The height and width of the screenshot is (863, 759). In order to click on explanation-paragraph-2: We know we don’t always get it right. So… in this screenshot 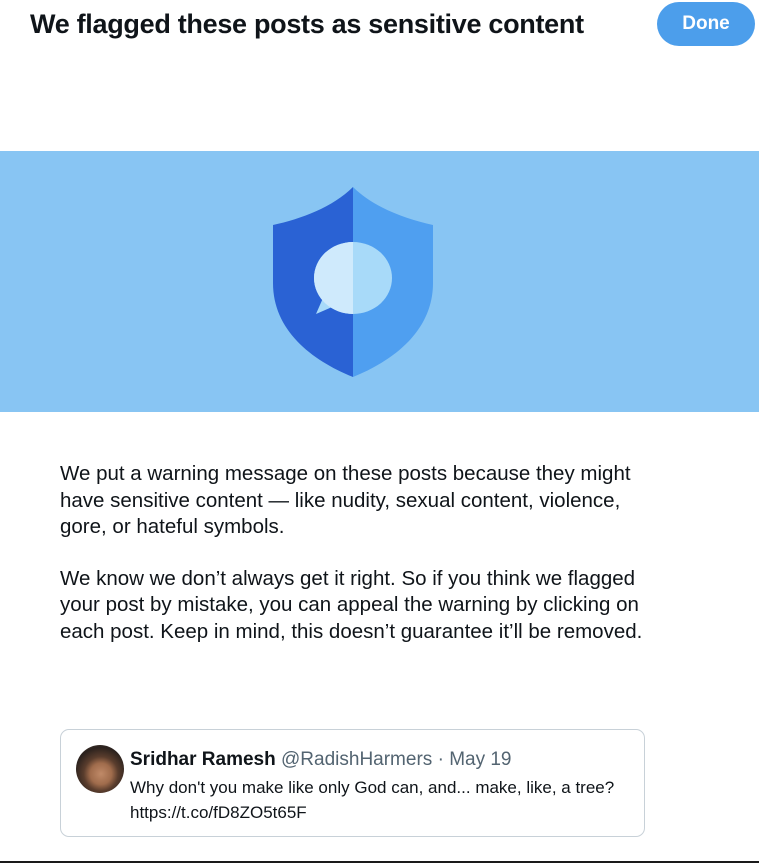, I will do `click(351, 604)`.